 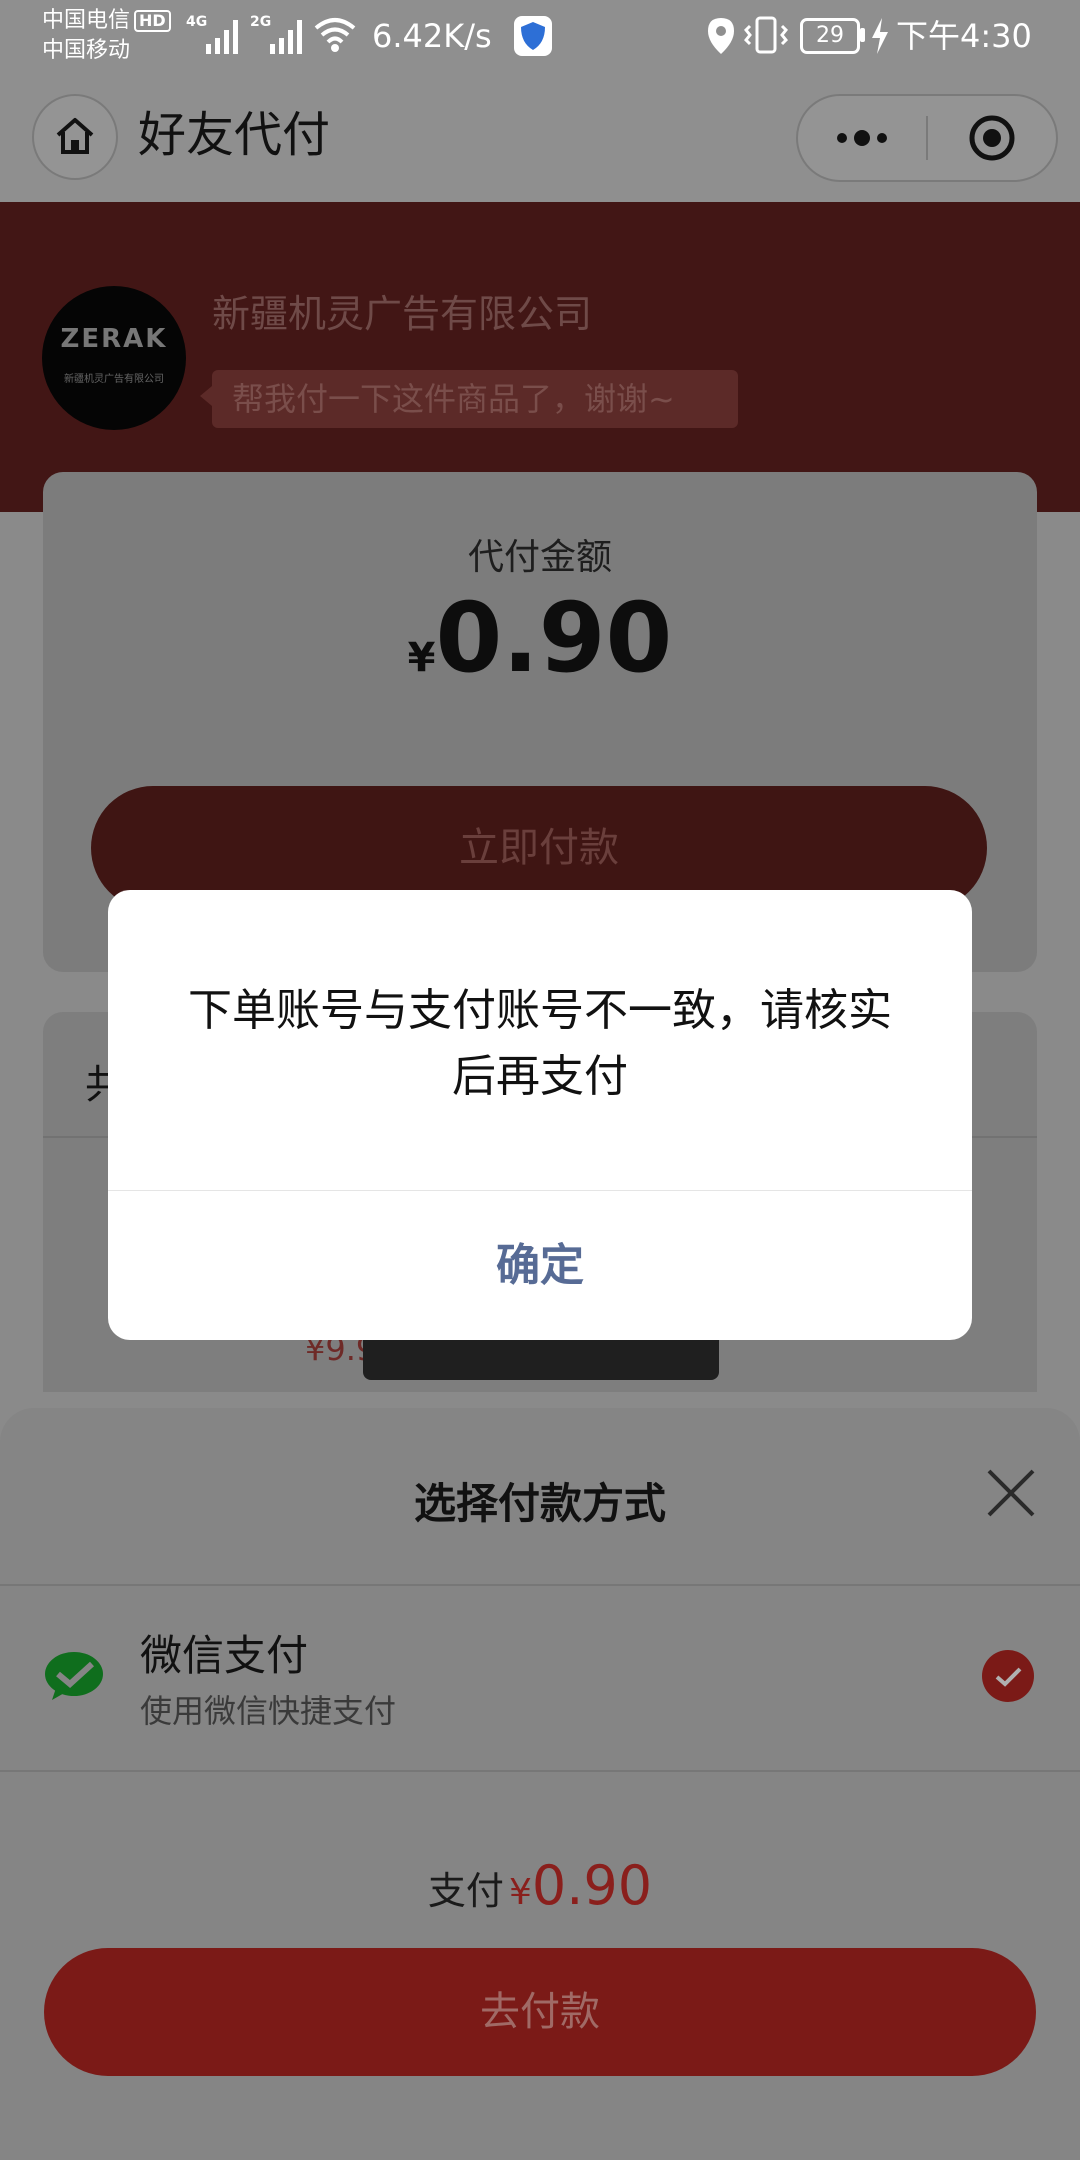 I want to click on network-speed: 6.42K/s, so click(x=432, y=36).